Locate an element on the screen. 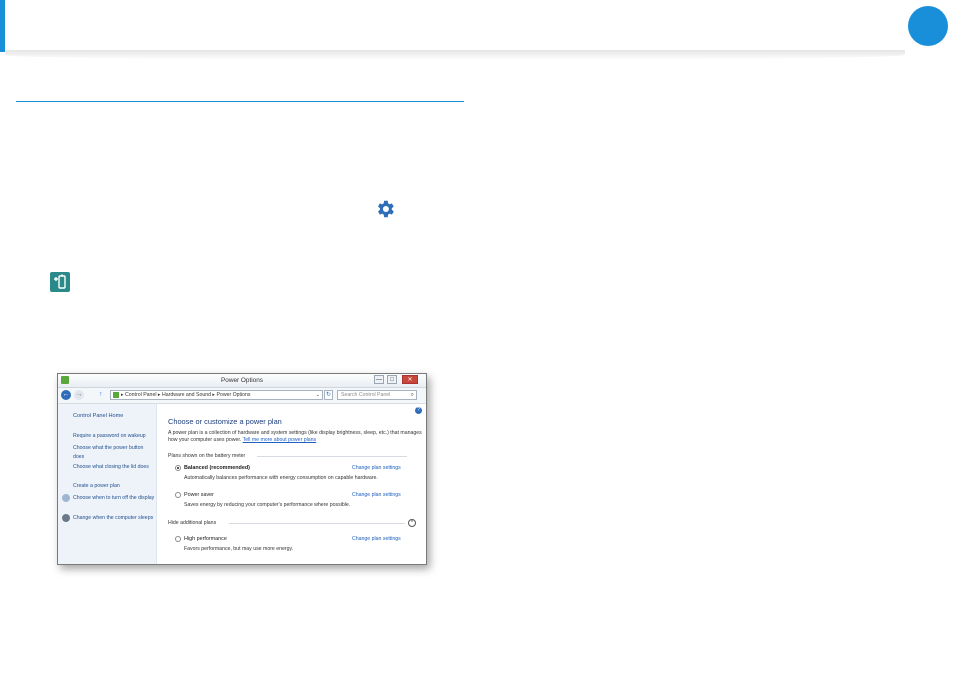 Image resolution: width=954 pixels, height=677 pixels. sidebar-control-panel-home: Control Panel Home is located at coordinates (98, 416).